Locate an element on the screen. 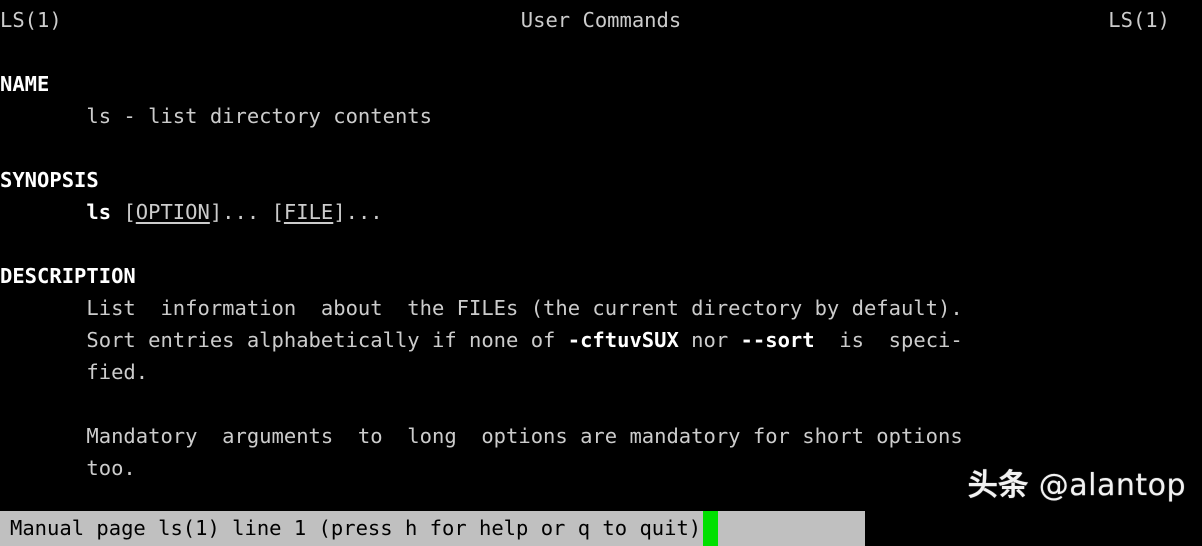 This screenshot has width=1202, height=546. section-heading-description-label: DESCRIPTION is located at coordinates (68, 276).